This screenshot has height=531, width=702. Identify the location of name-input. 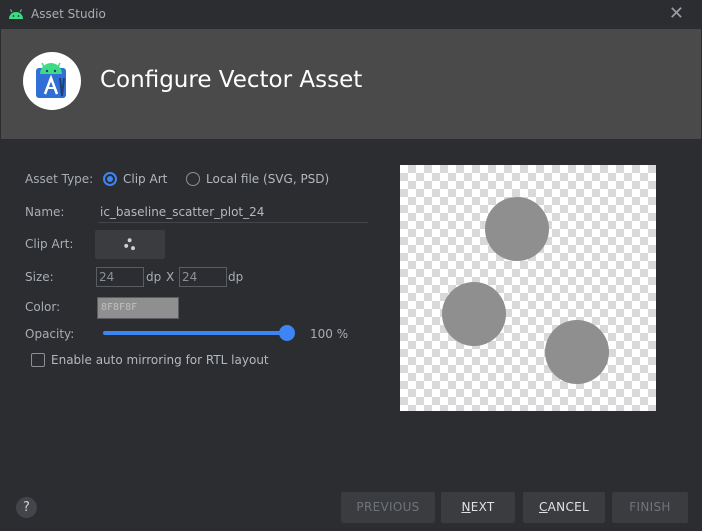
(233, 212).